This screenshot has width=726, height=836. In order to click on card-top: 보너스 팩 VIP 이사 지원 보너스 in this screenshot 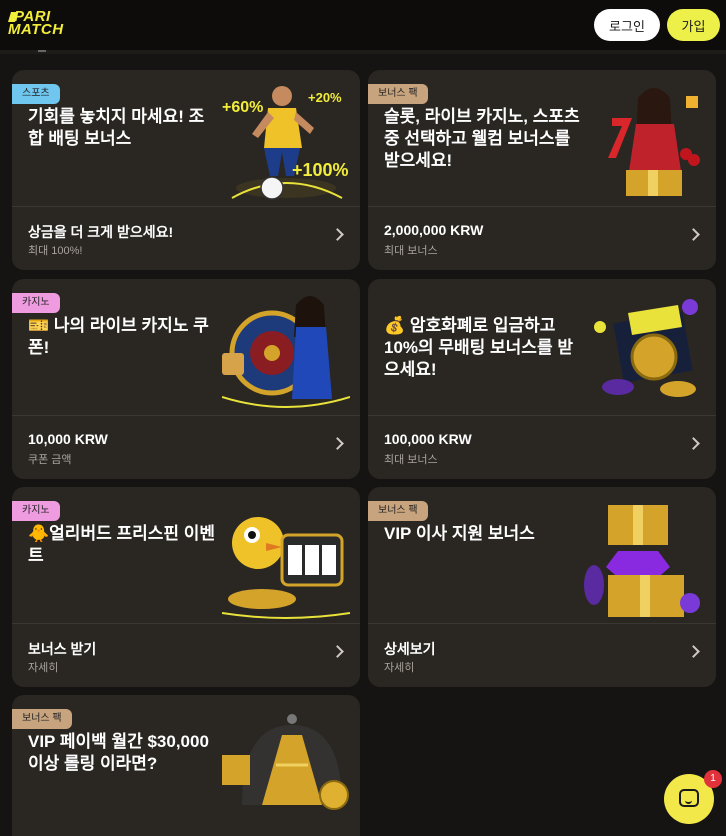, I will do `click(542, 555)`.